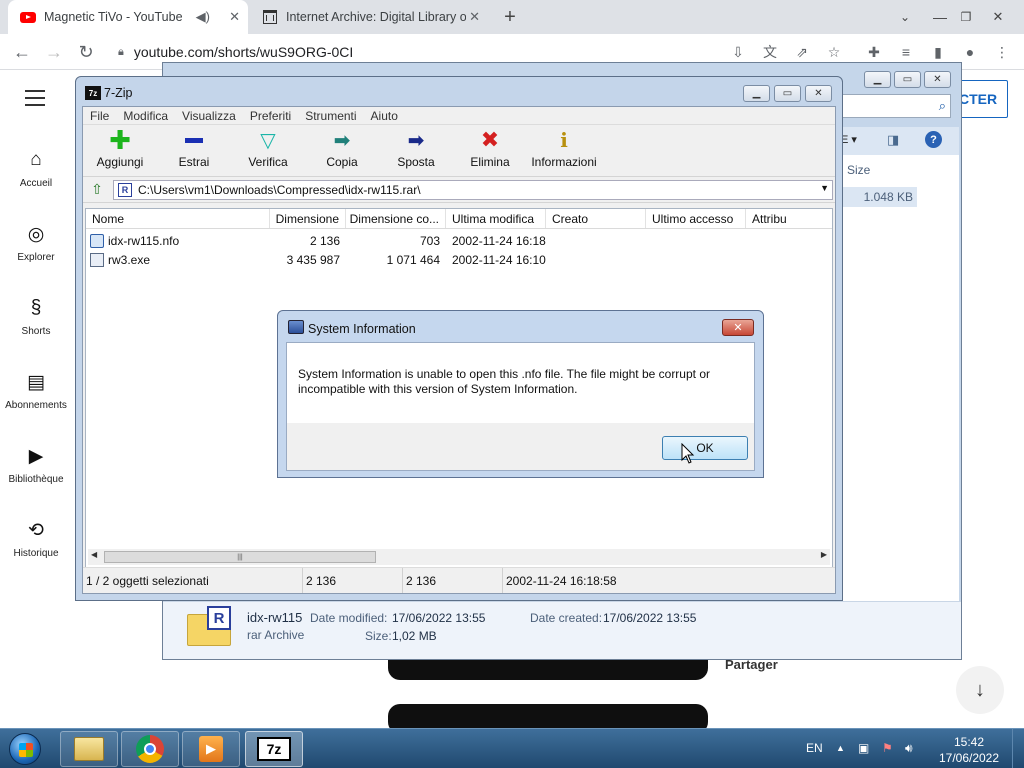 Image resolution: width=1024 pixels, height=768 pixels. What do you see at coordinates (802, 52) in the screenshot?
I see `share-icon: ⇗` at bounding box center [802, 52].